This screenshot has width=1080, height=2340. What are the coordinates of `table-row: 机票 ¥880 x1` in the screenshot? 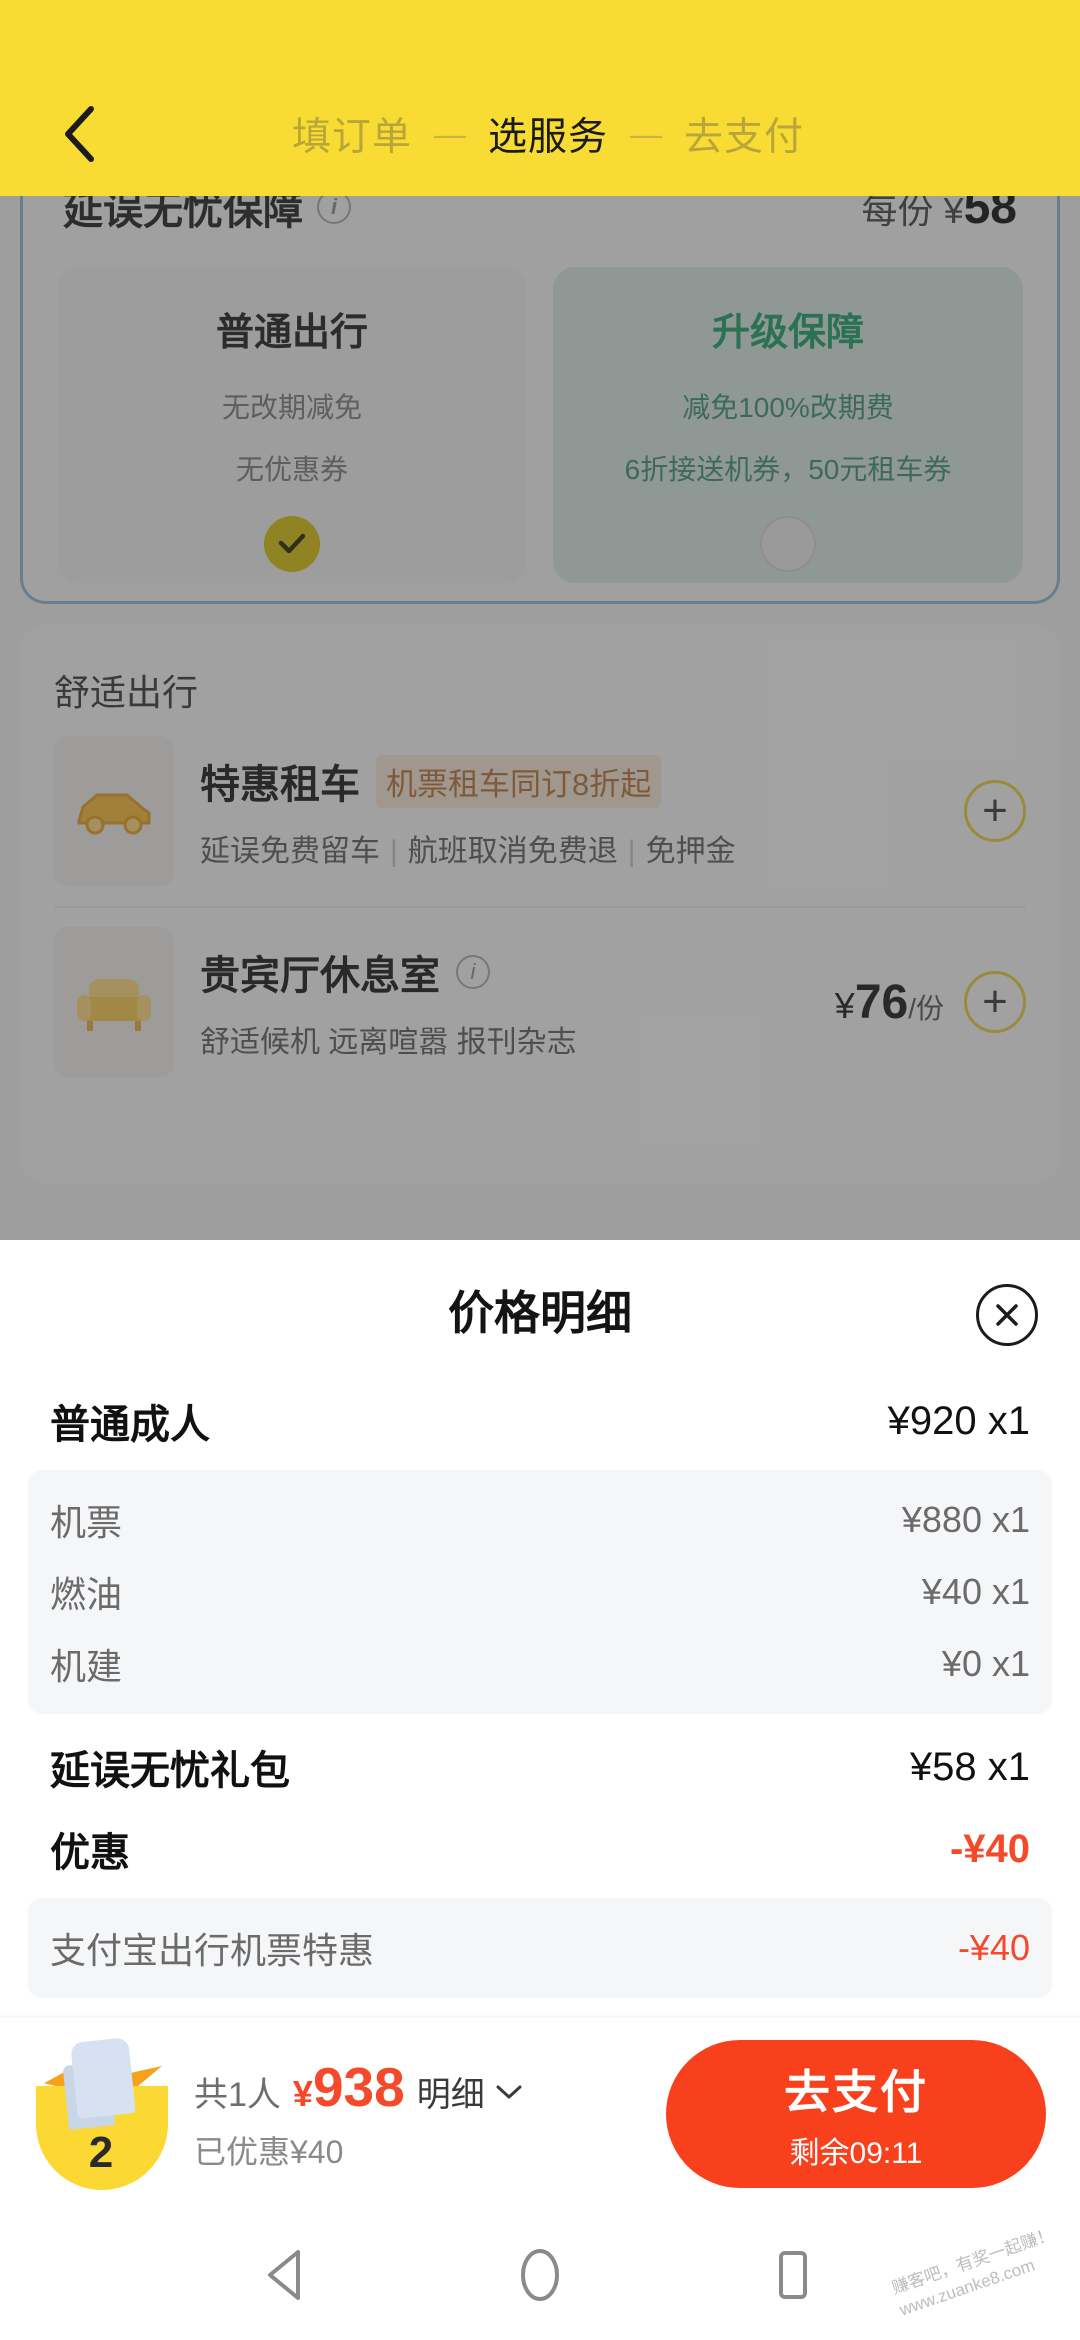 It's located at (540, 1520).